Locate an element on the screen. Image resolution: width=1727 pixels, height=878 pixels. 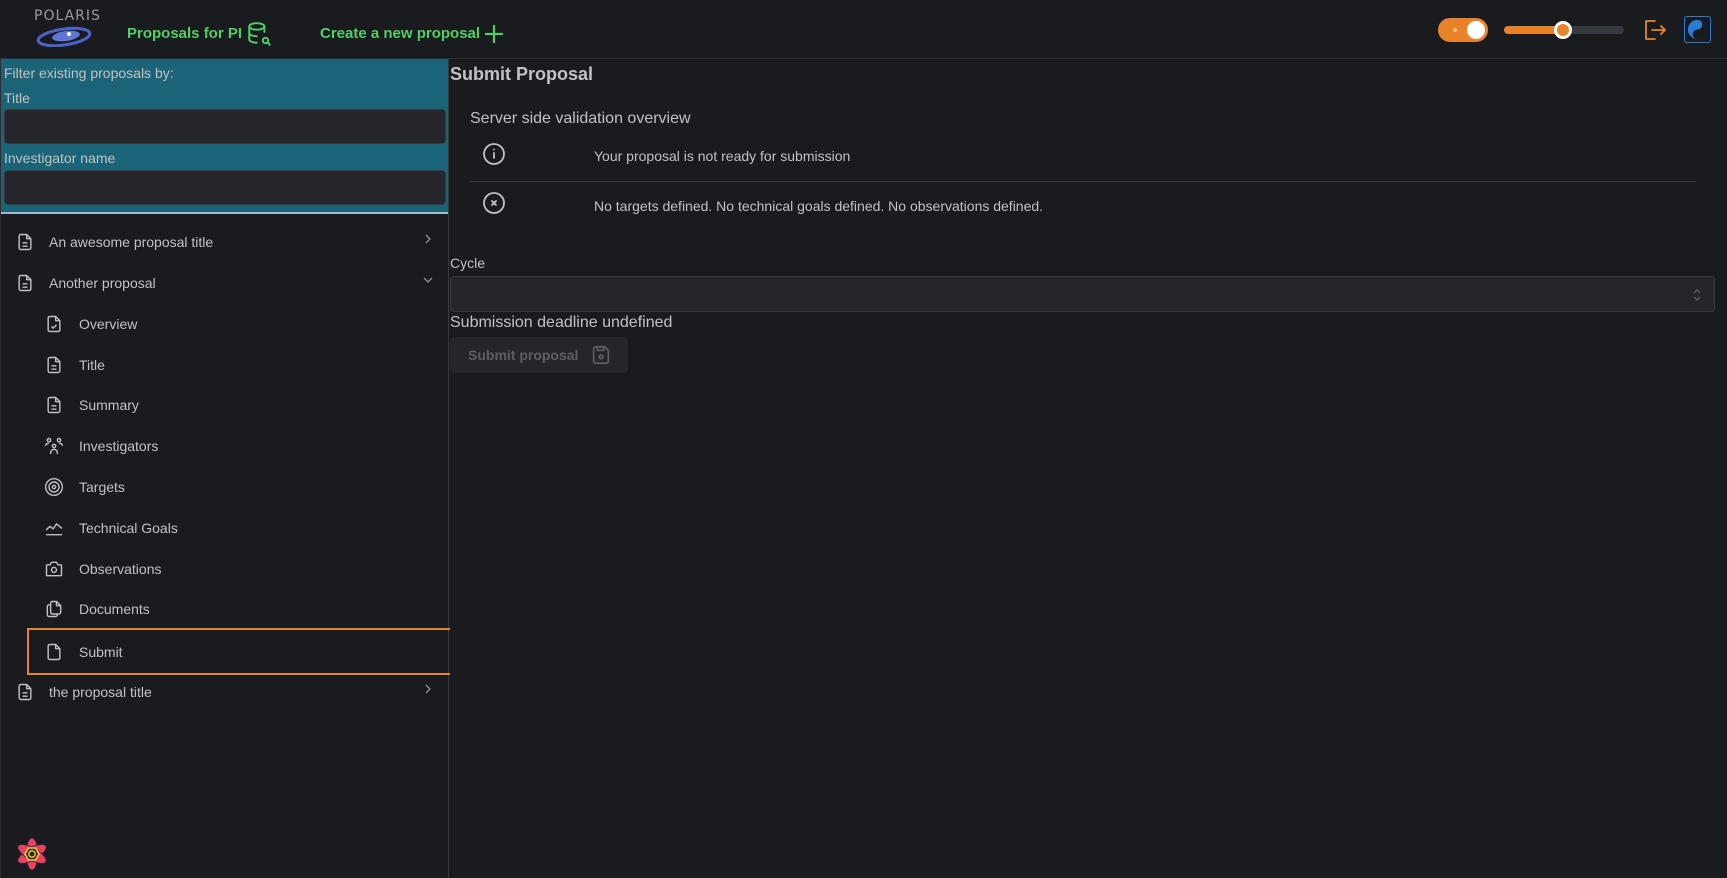
proposal-item-the-proposal-title: the proposal title is located at coordinates (224, 692).